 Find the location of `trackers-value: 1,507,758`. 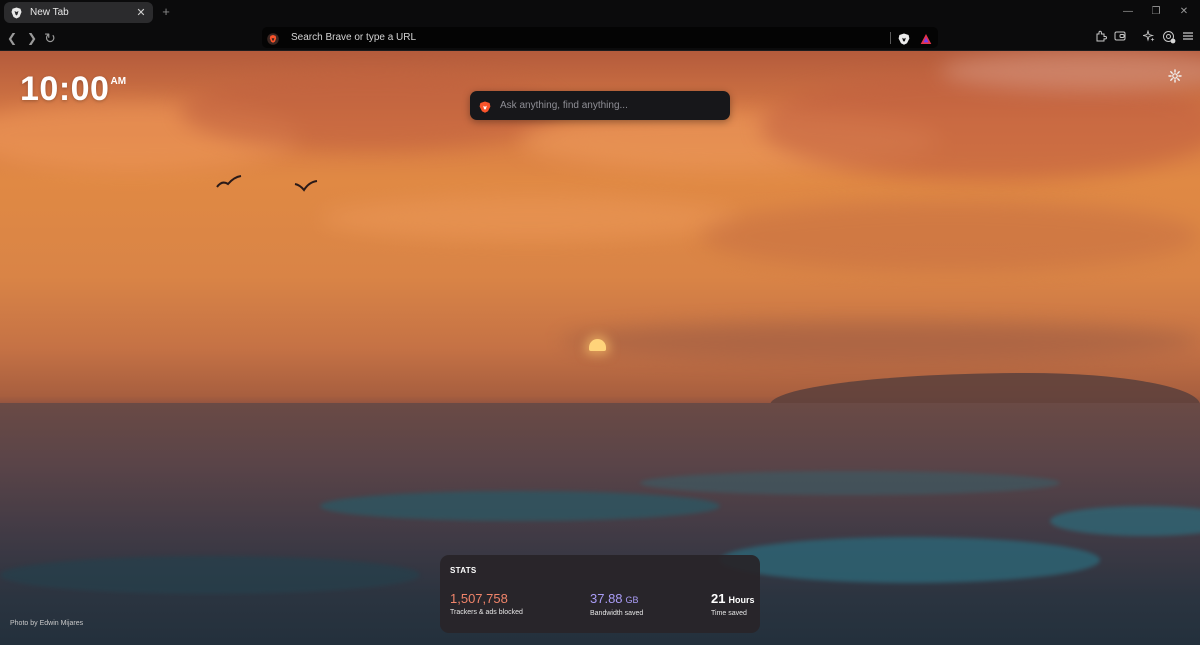

trackers-value: 1,507,758 is located at coordinates (479, 598).